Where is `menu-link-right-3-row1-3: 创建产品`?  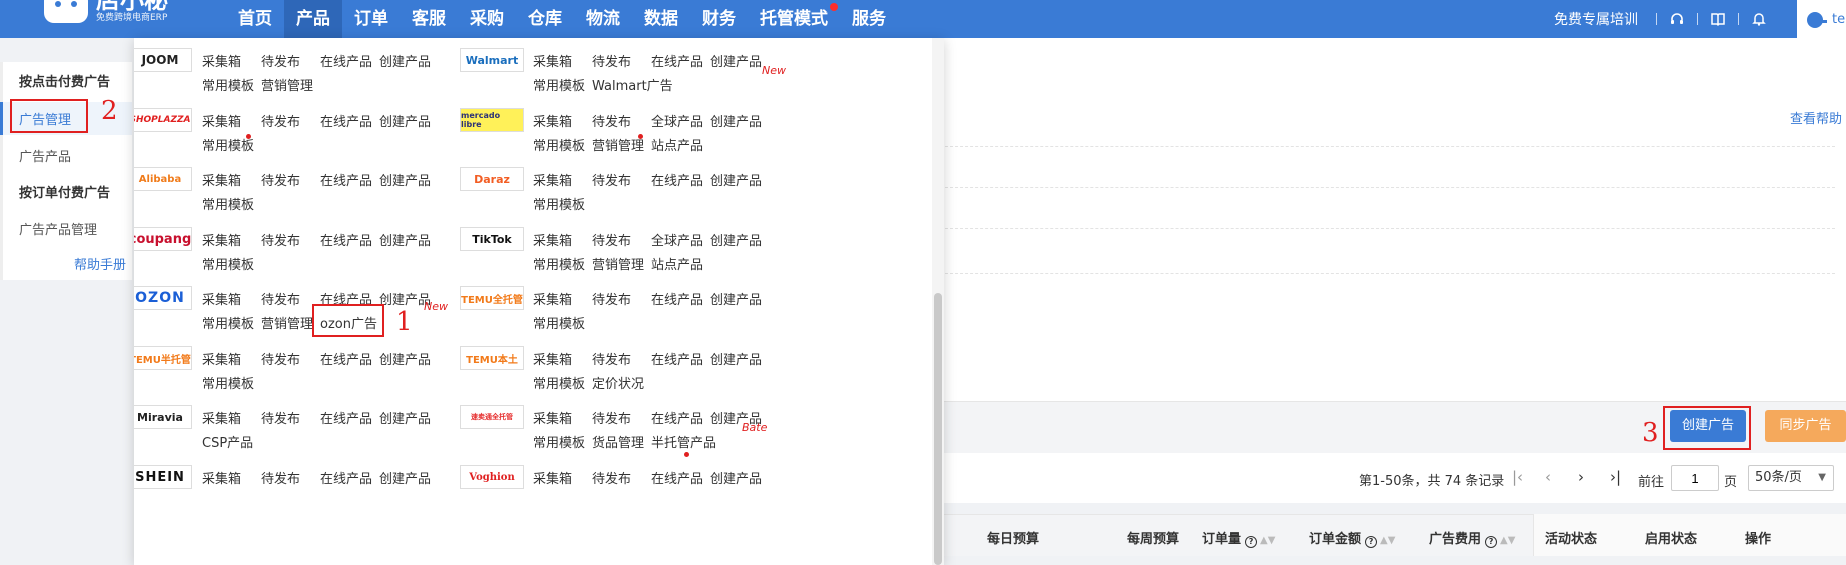 menu-link-right-3-row1-3: 创建产品 is located at coordinates (736, 239).